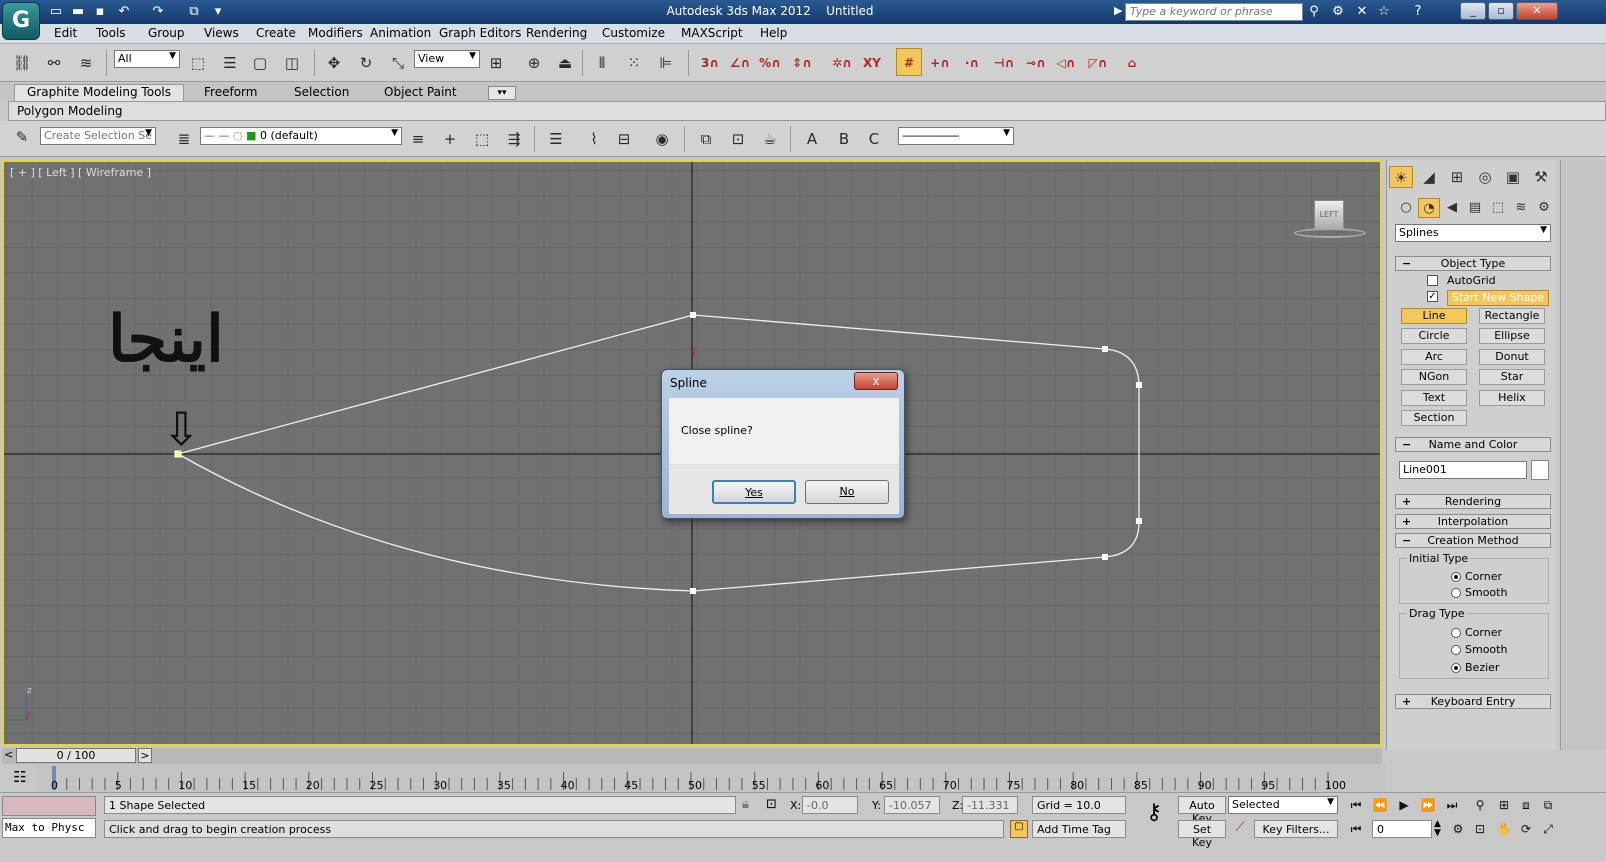  What do you see at coordinates (556, 139) in the screenshot?
I see `scene-explorer-icon: ☰` at bounding box center [556, 139].